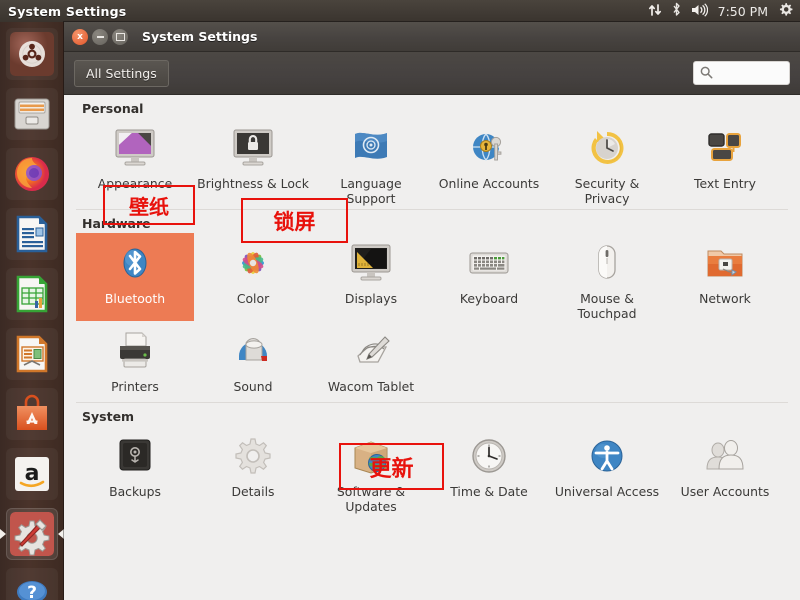  I want to click on volume-icon, so click(699, 11).